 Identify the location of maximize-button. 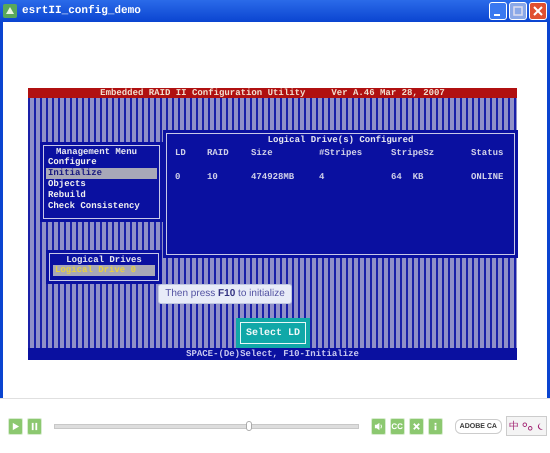
(518, 11).